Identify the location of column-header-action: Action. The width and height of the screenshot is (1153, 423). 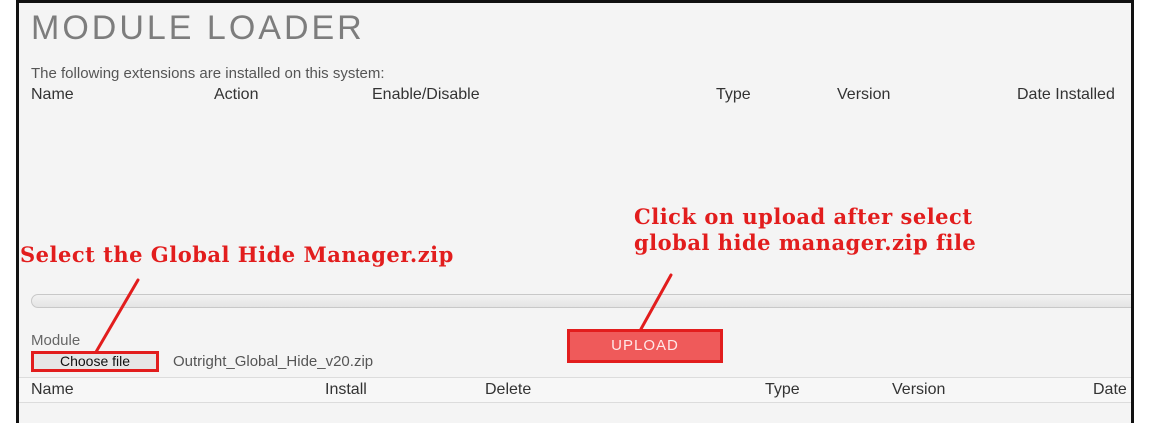
(236, 95).